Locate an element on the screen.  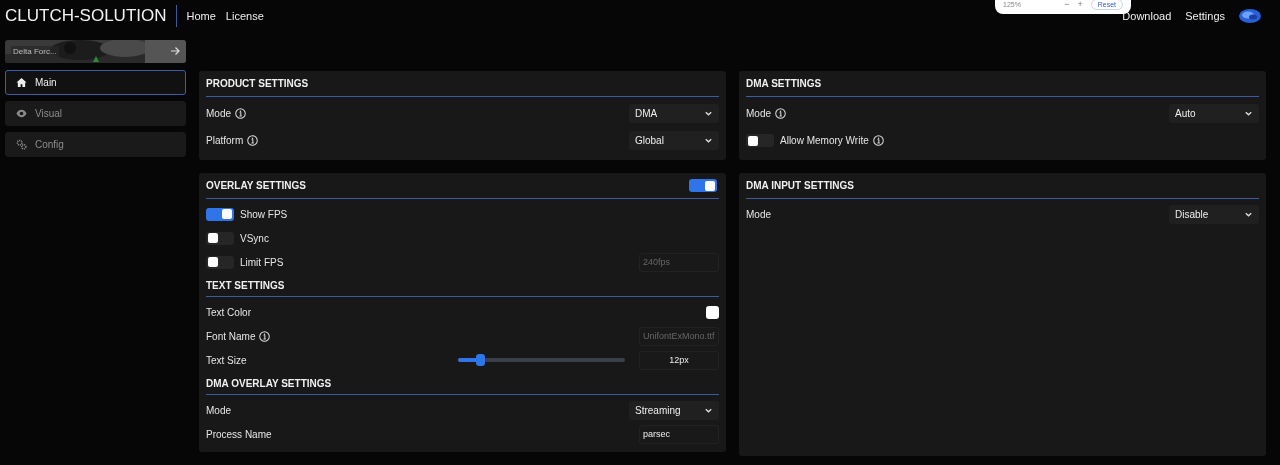
section-title: DMA OVERLAY SETTINGS is located at coordinates (269, 383).